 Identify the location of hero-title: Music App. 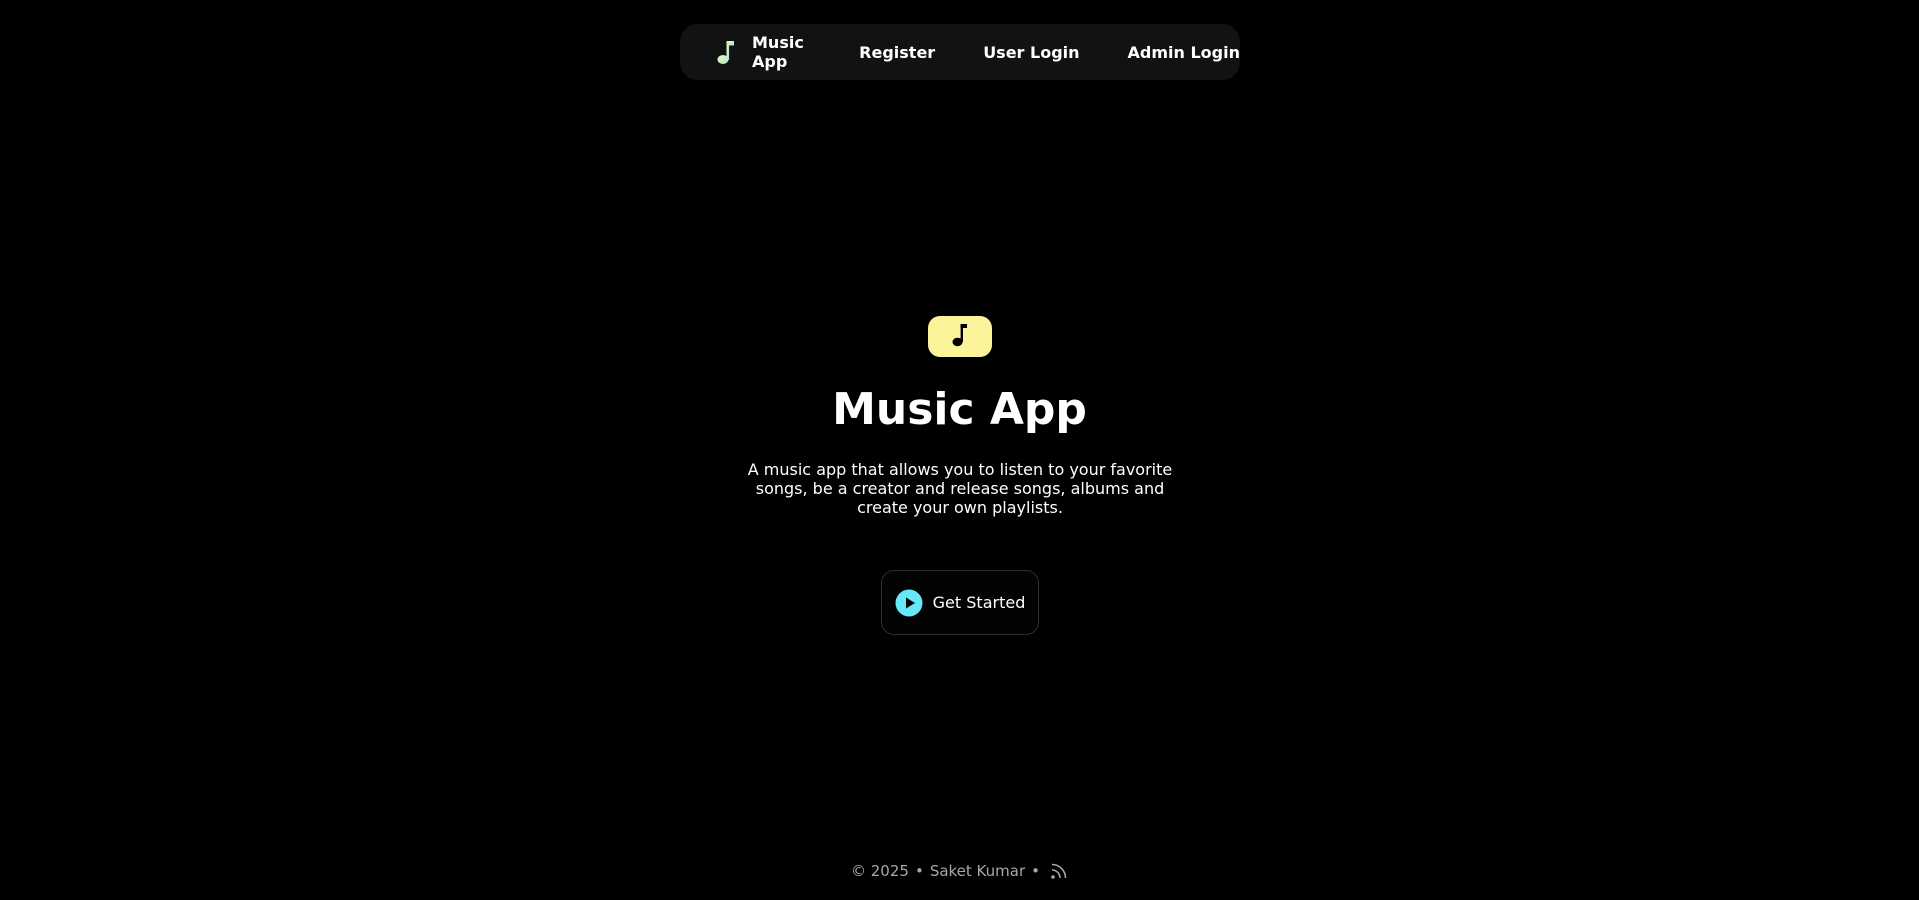
(959, 409).